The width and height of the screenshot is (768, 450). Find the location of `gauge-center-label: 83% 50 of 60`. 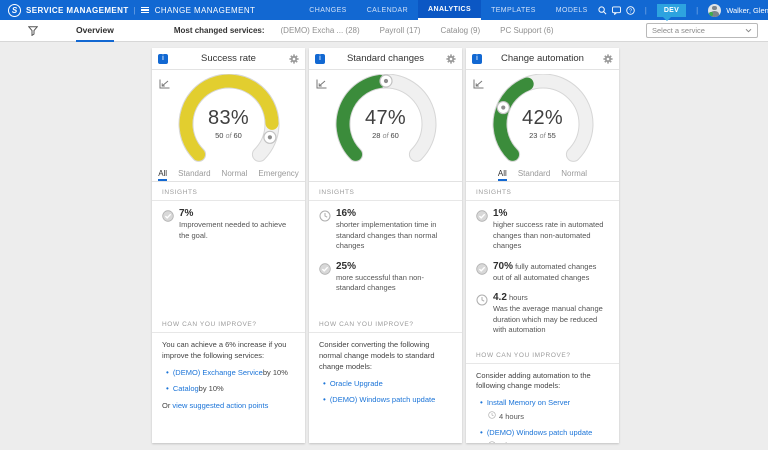

gauge-center-label: 83% 50 of 60 is located at coordinates (229, 123).